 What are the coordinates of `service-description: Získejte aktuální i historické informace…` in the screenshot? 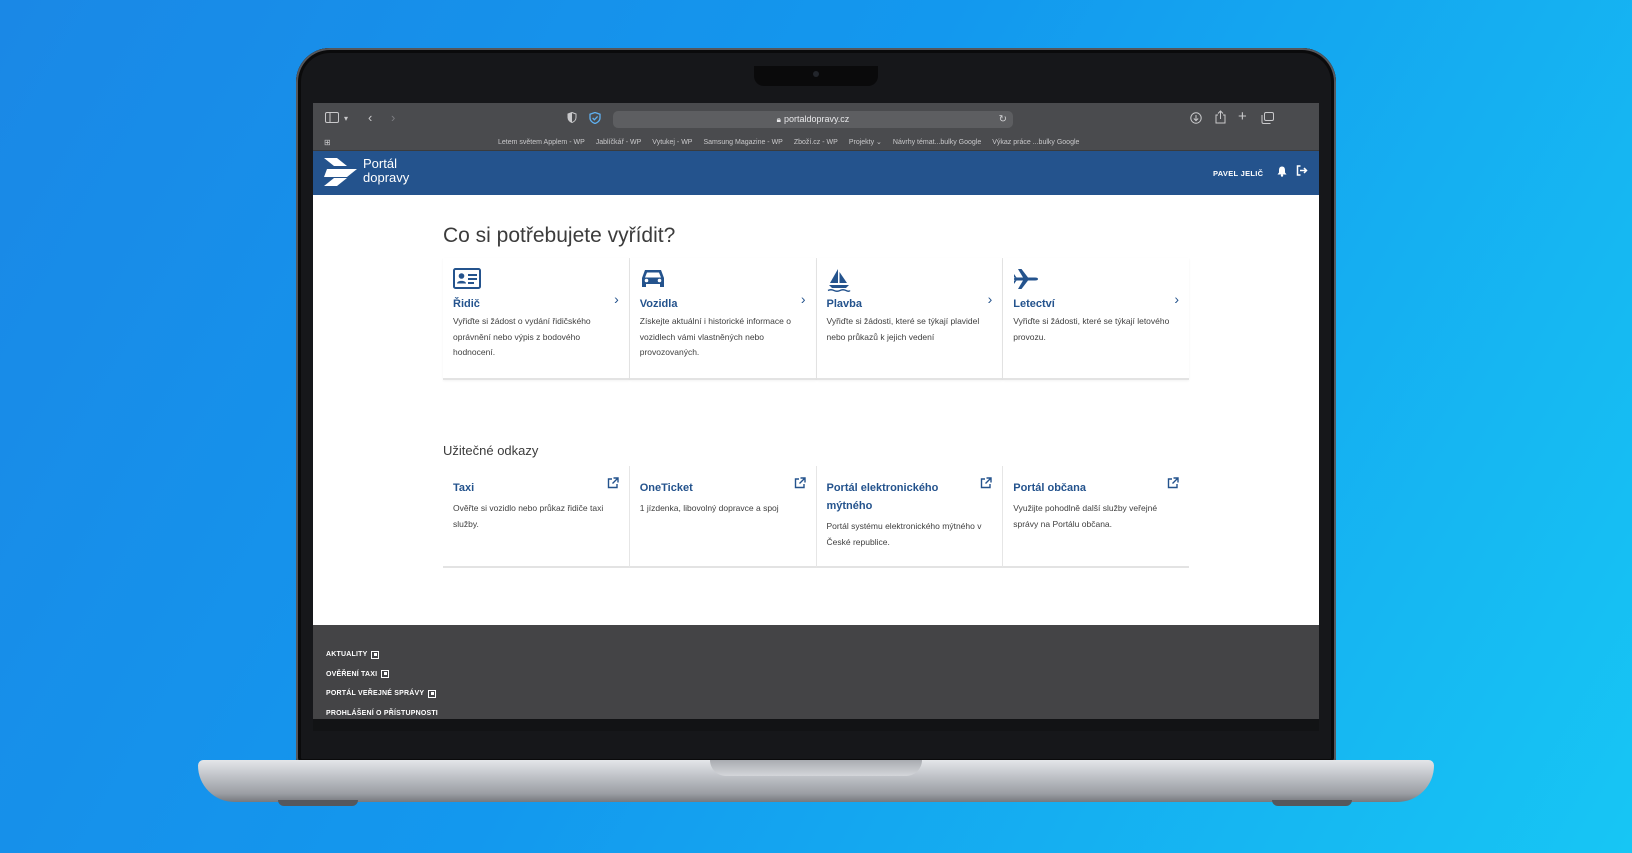 It's located at (715, 336).